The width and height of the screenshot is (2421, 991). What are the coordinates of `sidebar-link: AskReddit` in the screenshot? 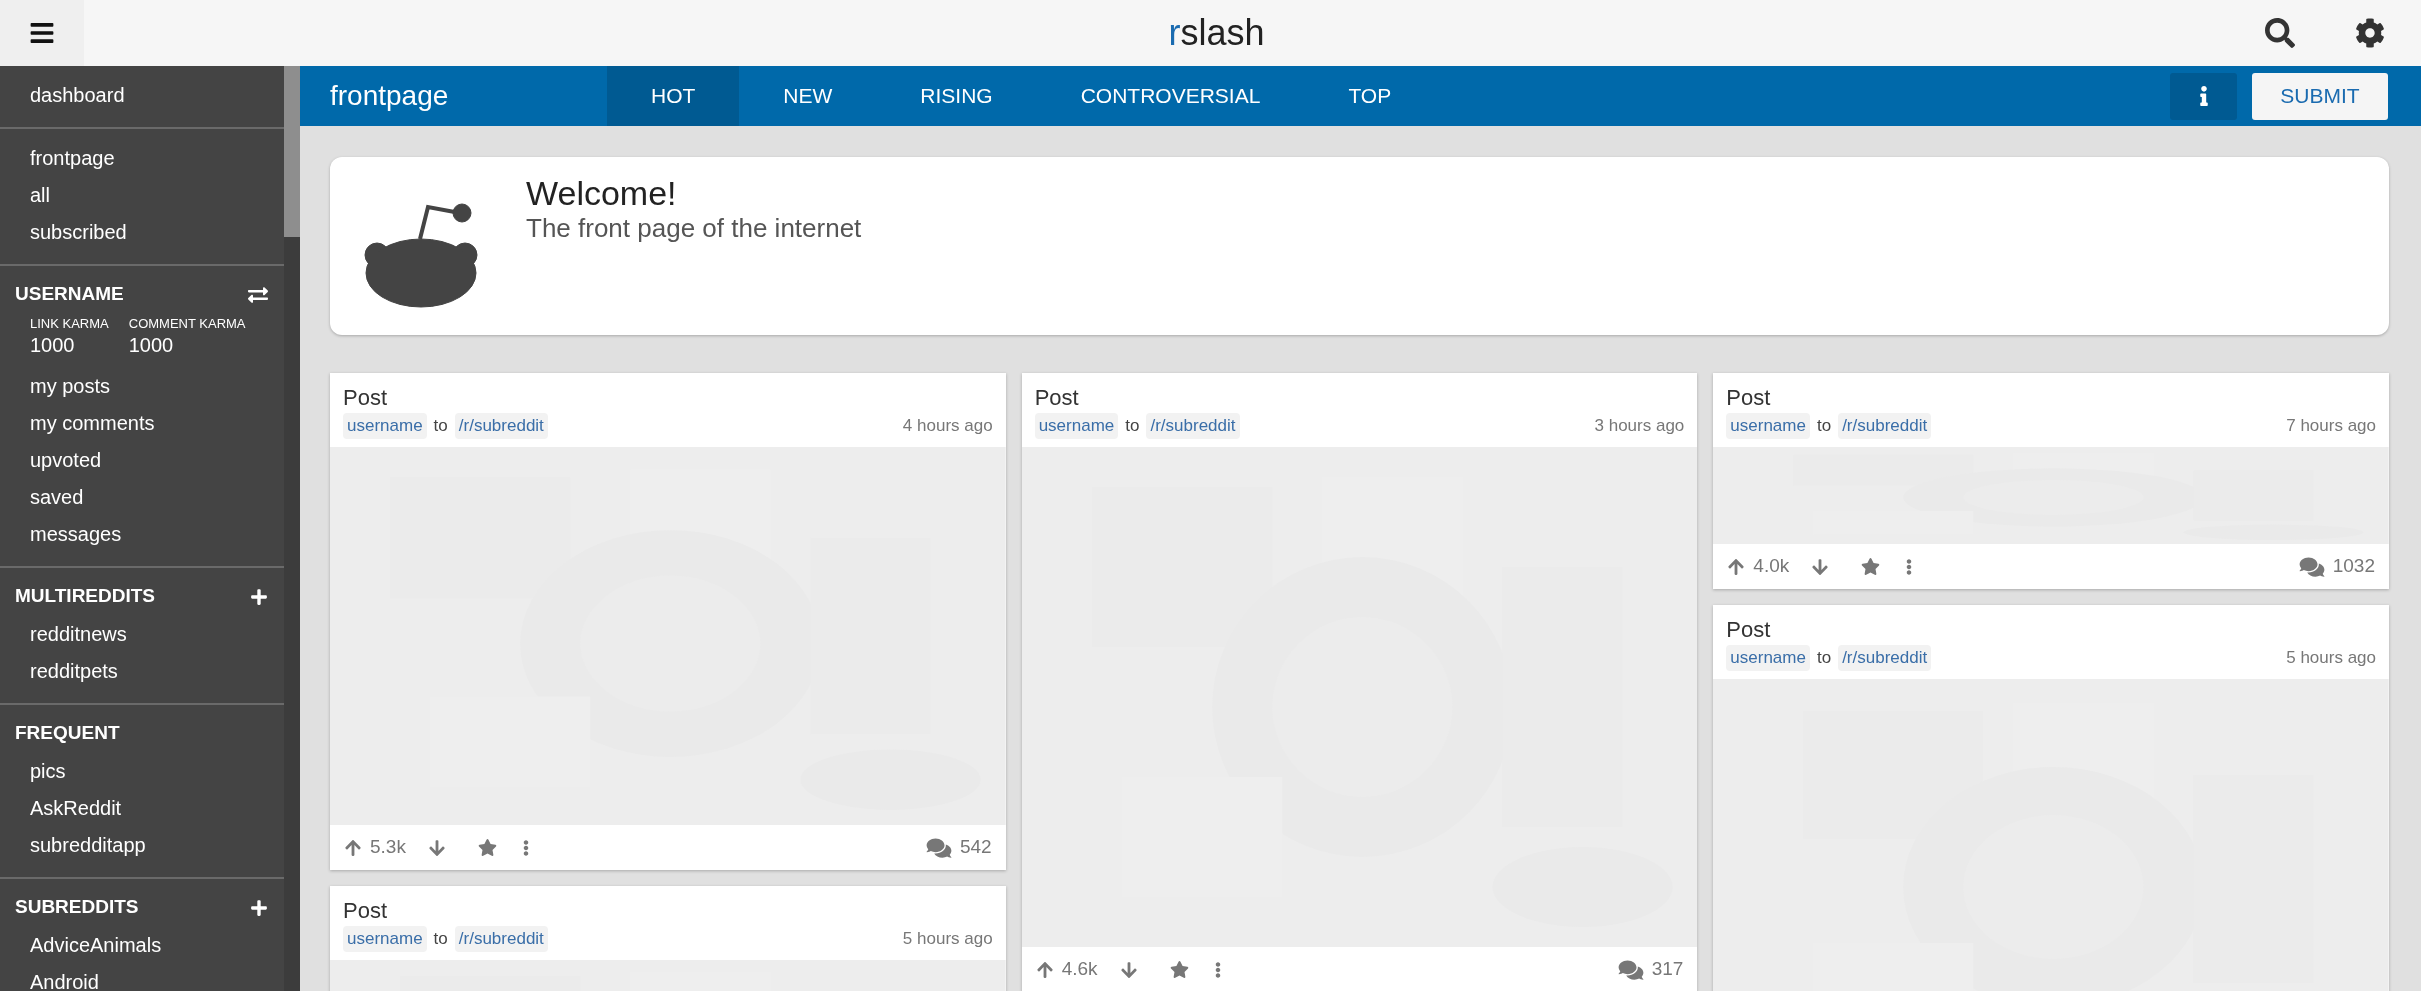 It's located at (76, 807).